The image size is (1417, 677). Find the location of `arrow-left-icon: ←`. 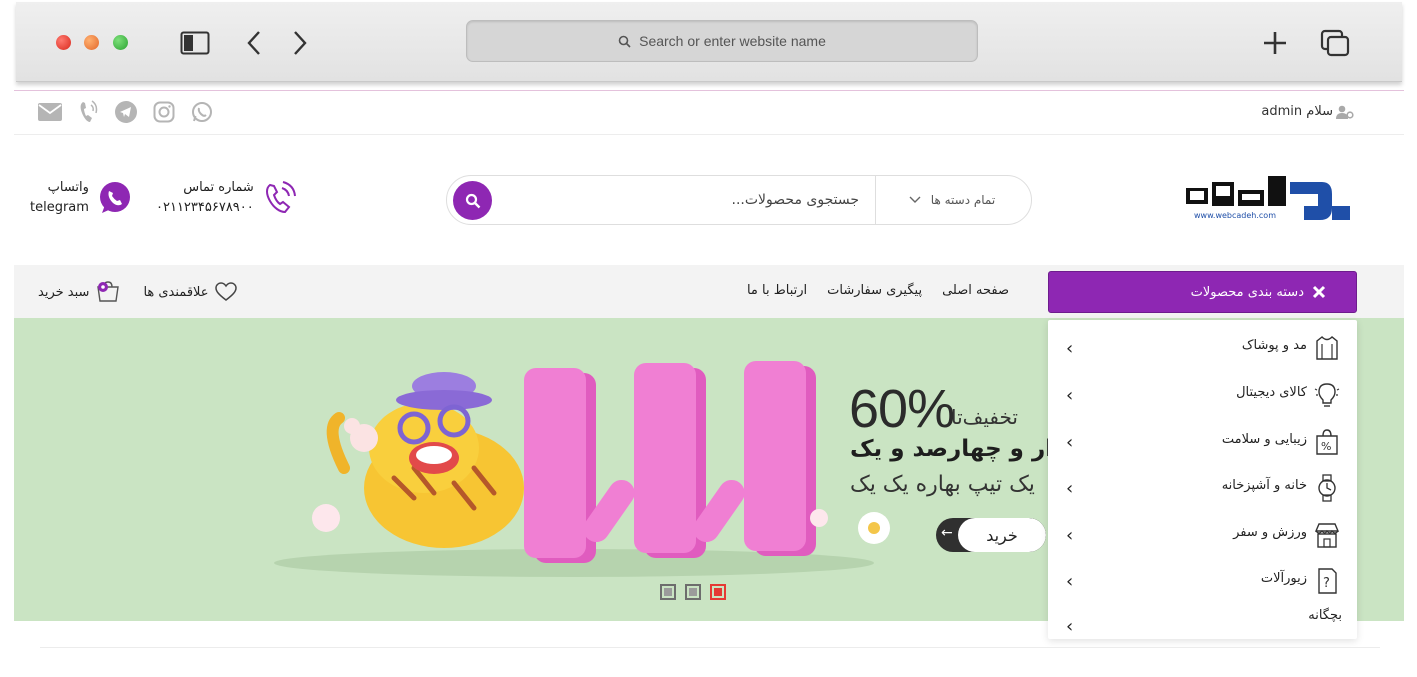

arrow-left-icon: ← is located at coordinates (947, 533).